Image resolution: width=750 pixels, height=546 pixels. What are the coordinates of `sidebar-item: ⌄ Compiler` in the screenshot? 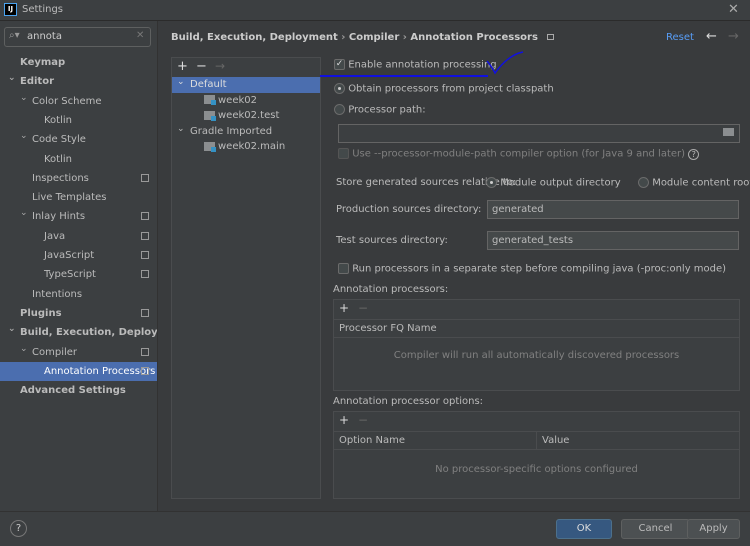 It's located at (78, 352).